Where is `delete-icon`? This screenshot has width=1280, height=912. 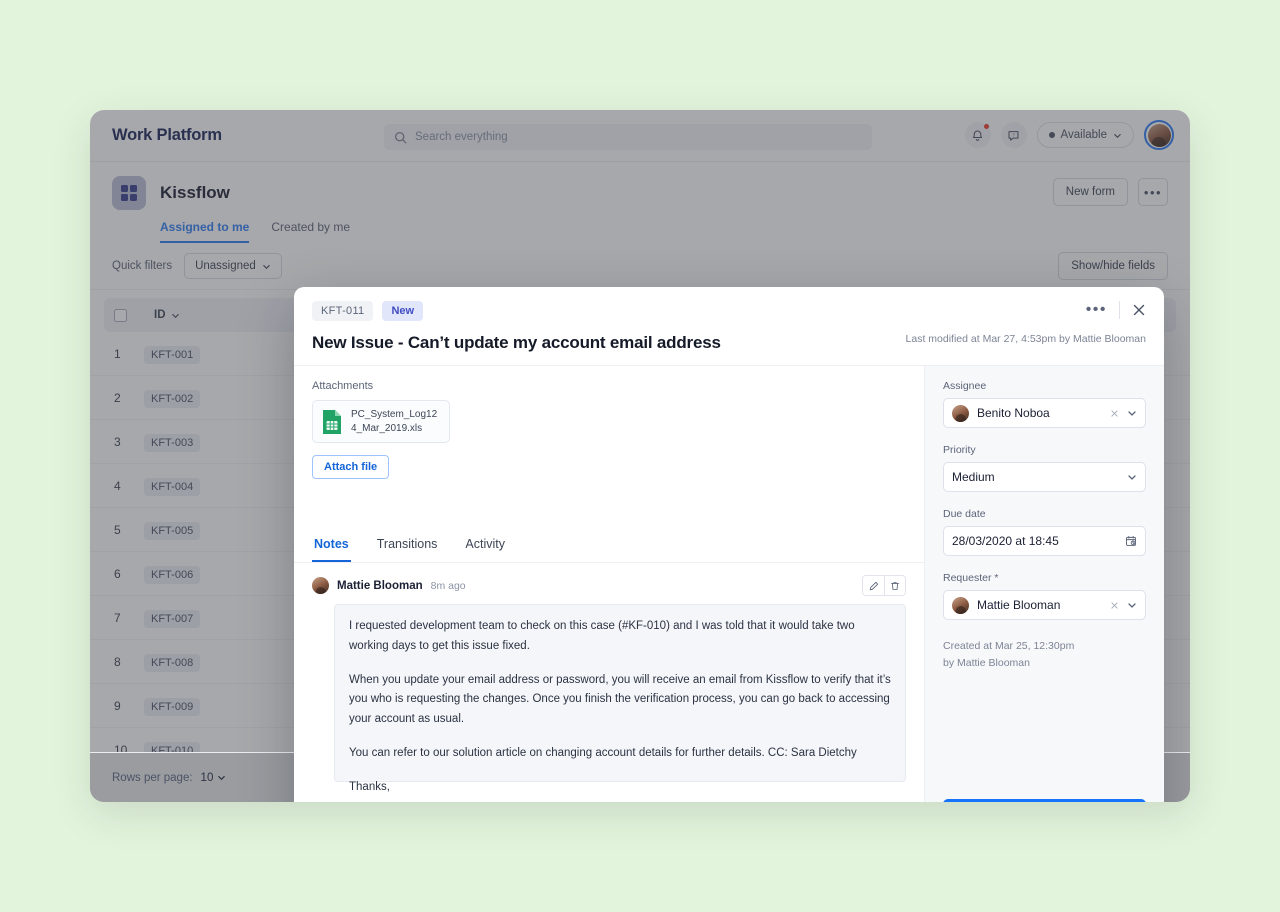 delete-icon is located at coordinates (894, 585).